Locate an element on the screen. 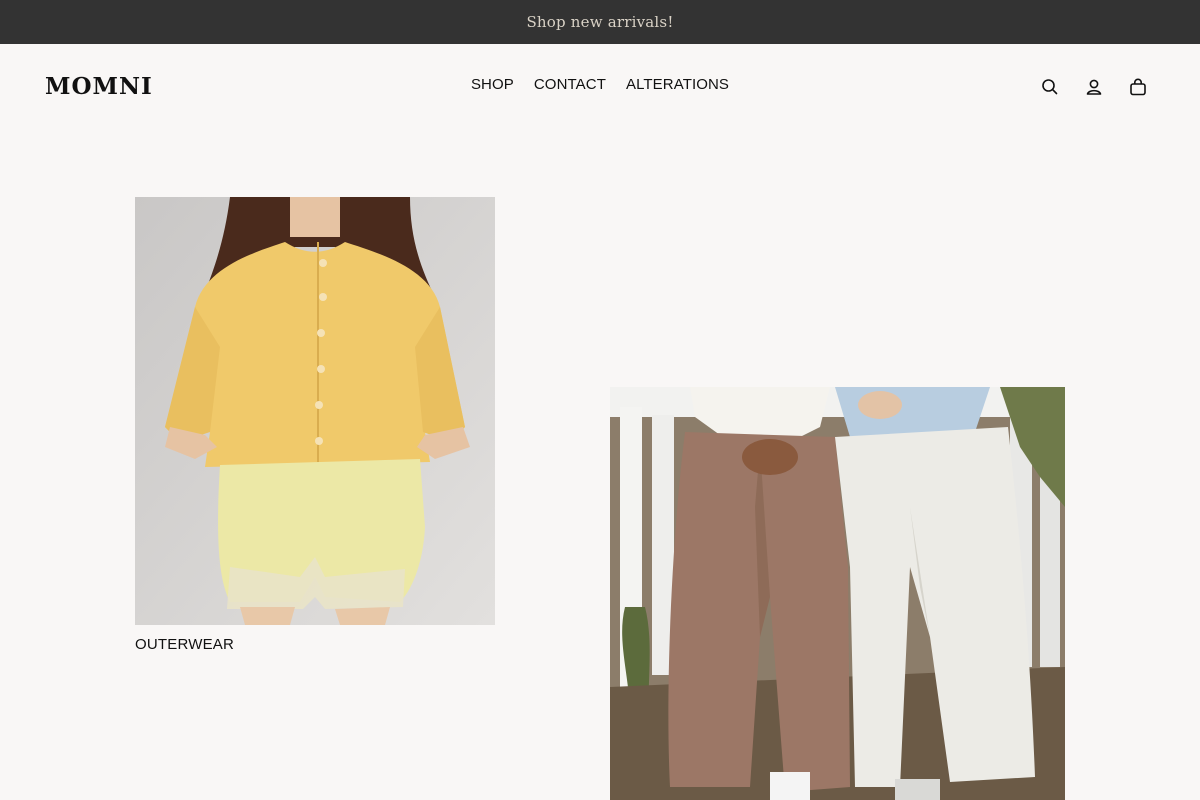 The image size is (1200, 800). collection-caption-outerwear: OUTERWEAR is located at coordinates (184, 644).